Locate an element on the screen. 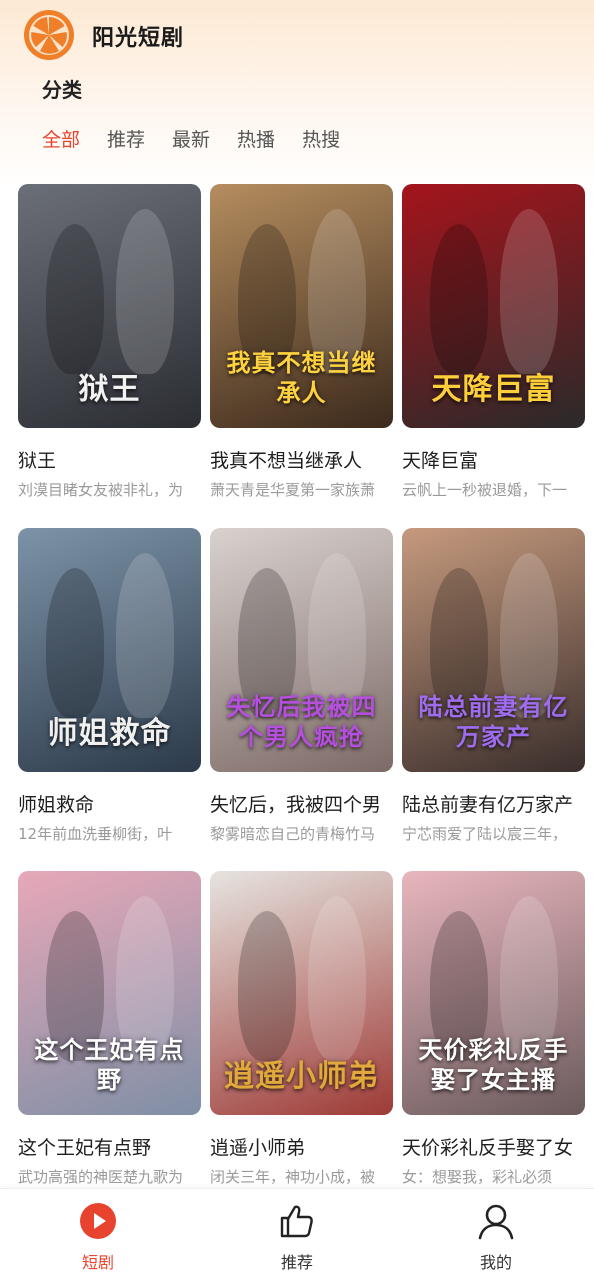  drama-title: 这个王妃有点野 is located at coordinates (85, 1148).